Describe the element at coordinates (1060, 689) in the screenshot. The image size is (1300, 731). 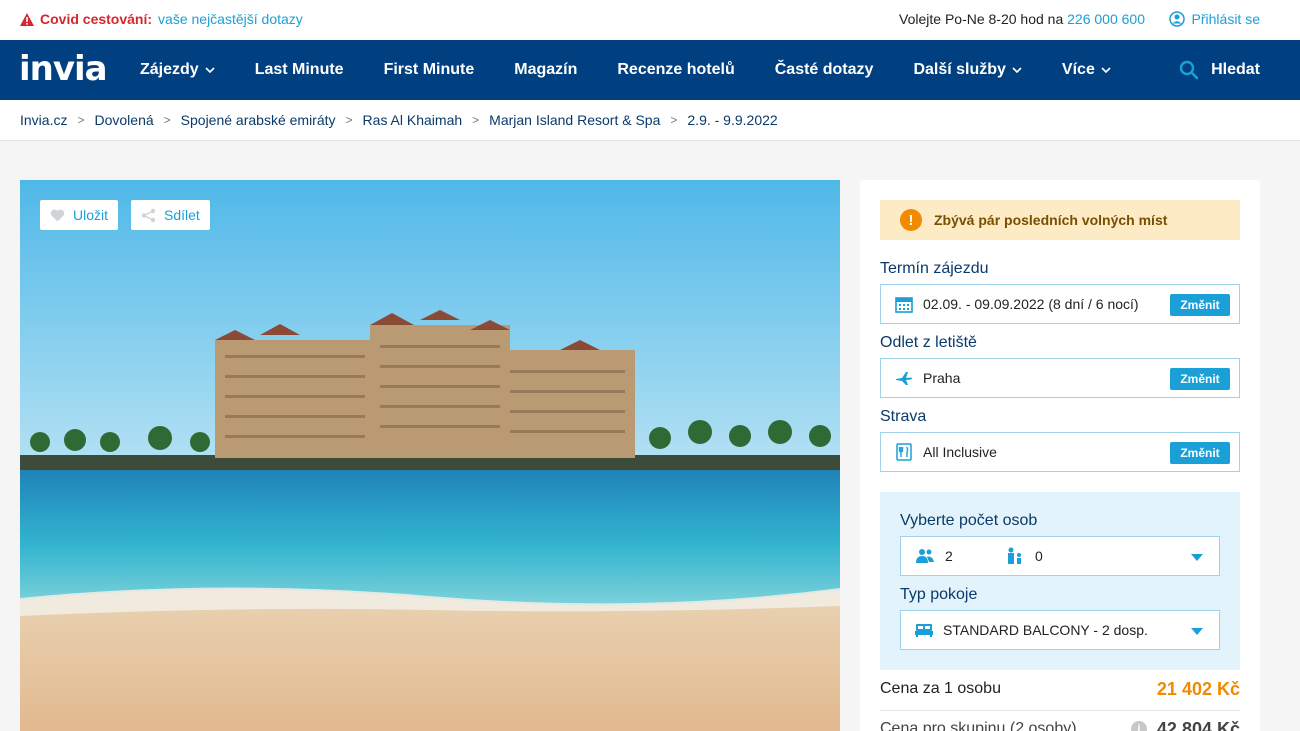
I see `price-per-person-row: Cena za 1 osobu 21 402 Kč` at that location.